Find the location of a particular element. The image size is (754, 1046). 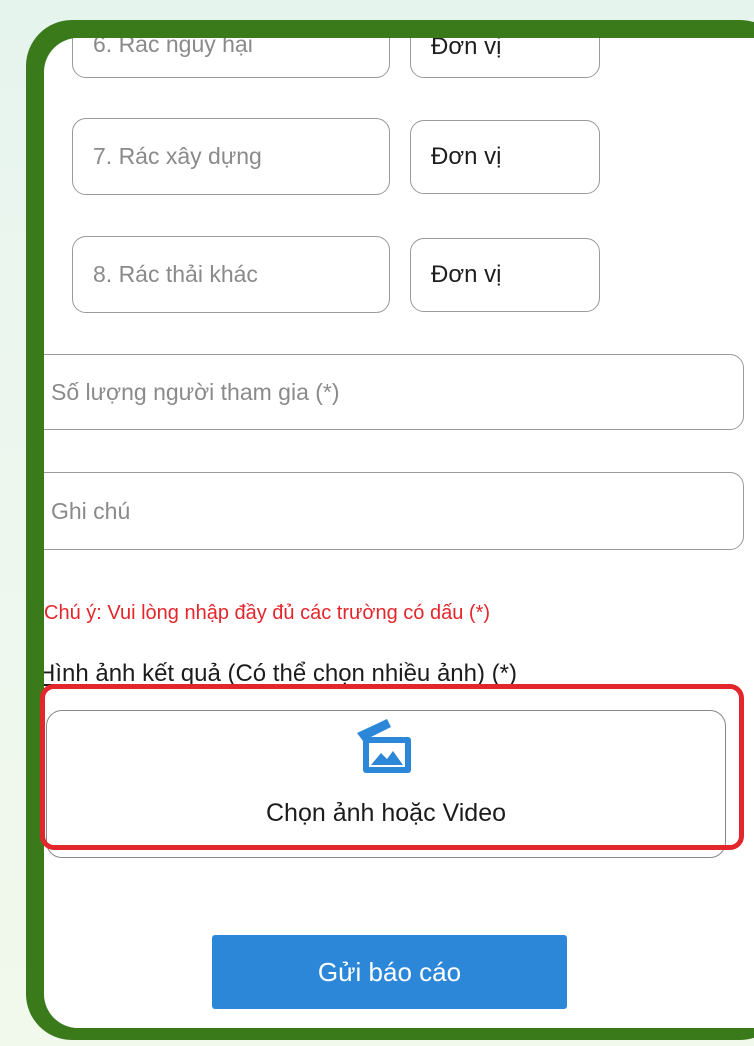

unit-field-other: Đơn vị is located at coordinates (505, 275).